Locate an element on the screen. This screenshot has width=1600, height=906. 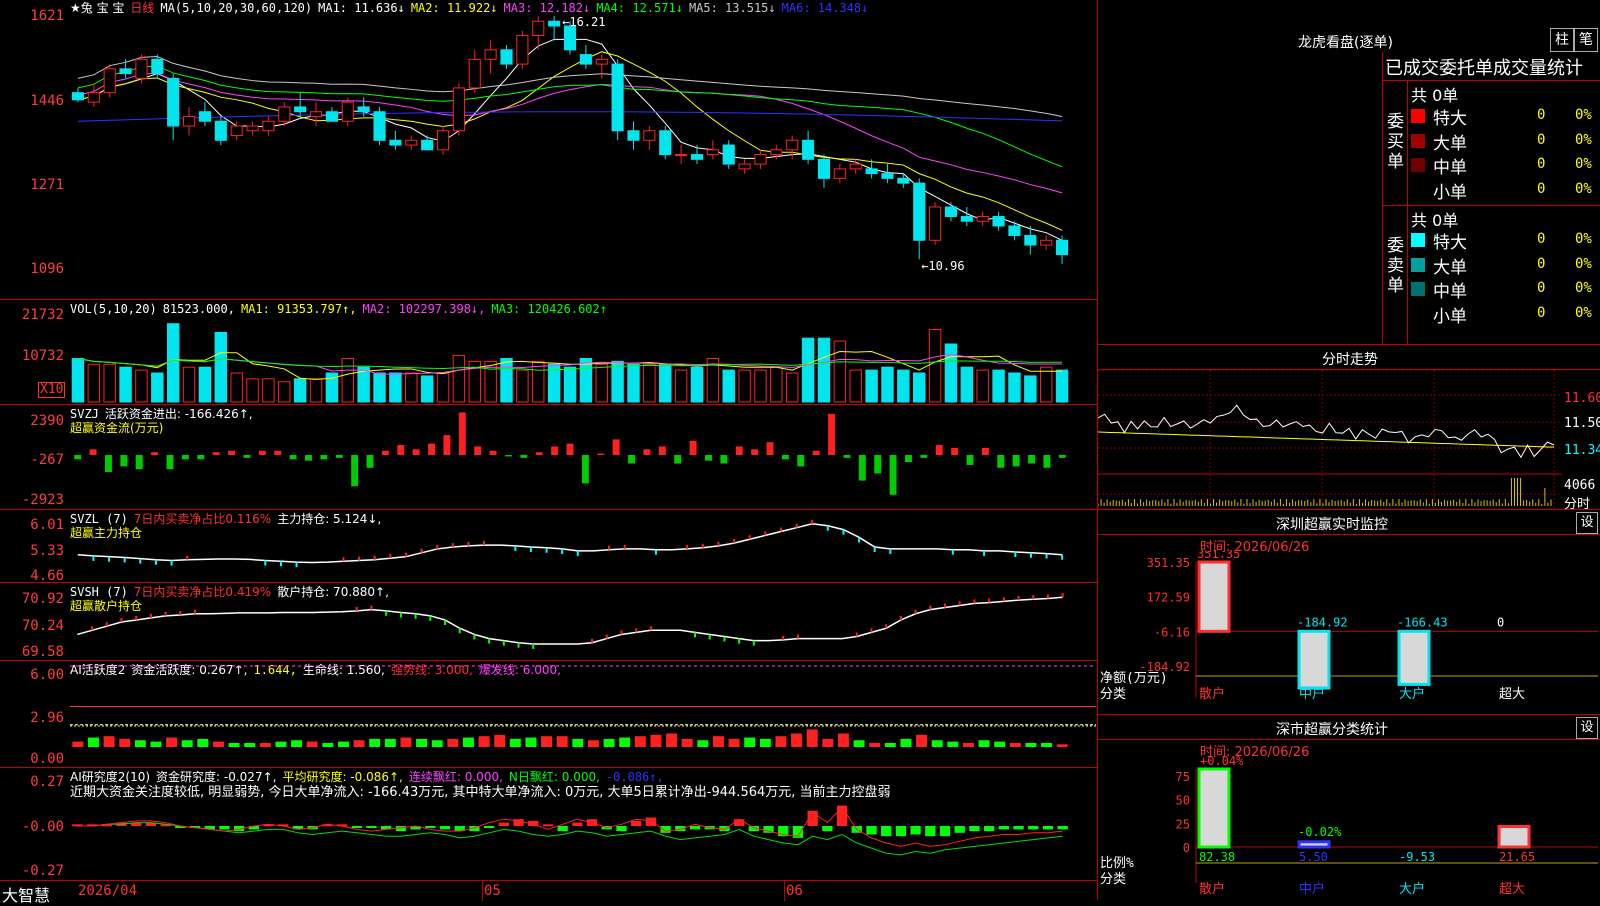
x-axis: 大智慧 2026/04 05 06 is located at coordinates (549, 892).